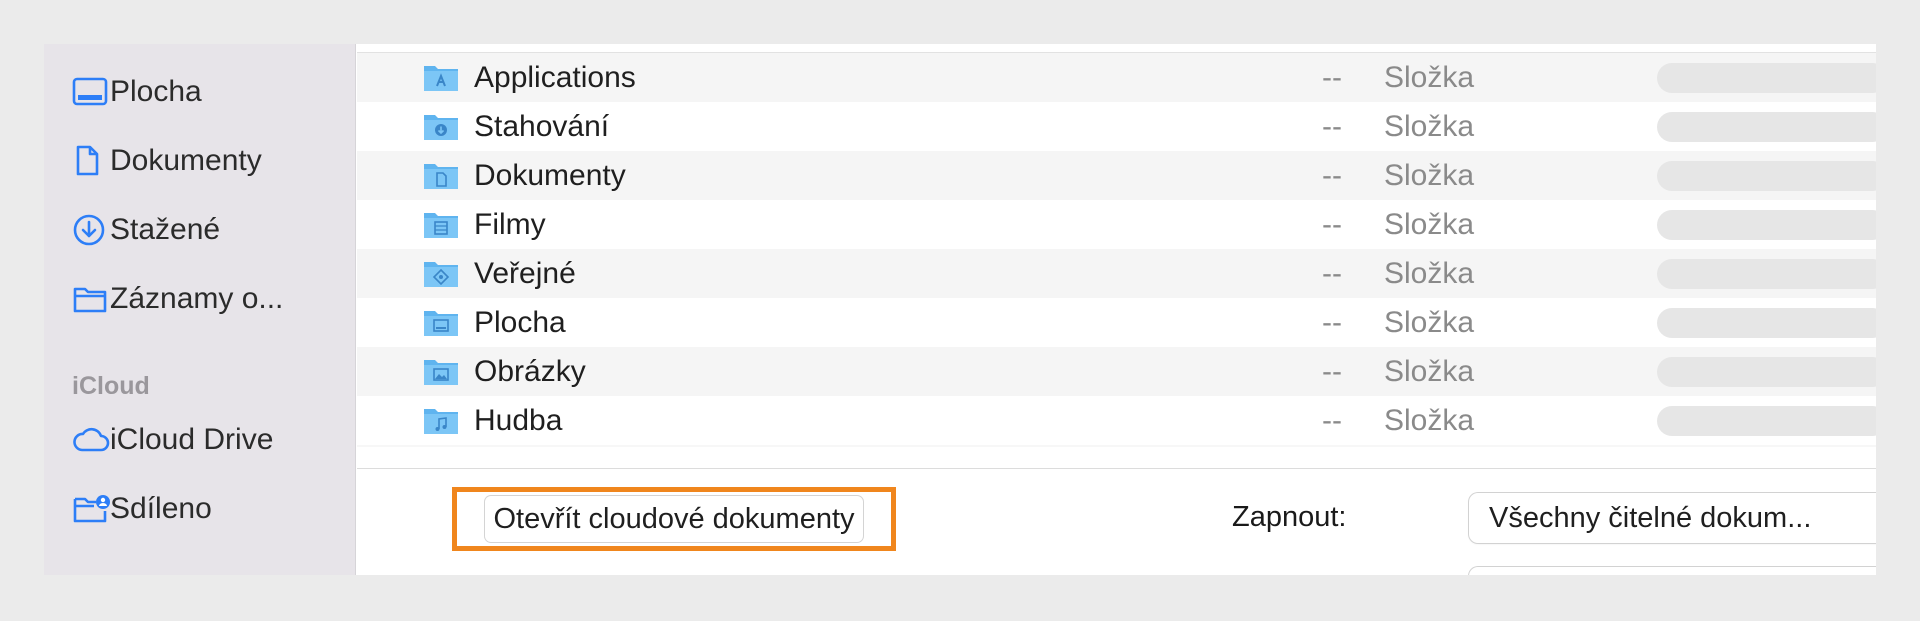  Describe the element at coordinates (186, 160) in the screenshot. I see `sidebar-item-label: Dokumenty` at that location.